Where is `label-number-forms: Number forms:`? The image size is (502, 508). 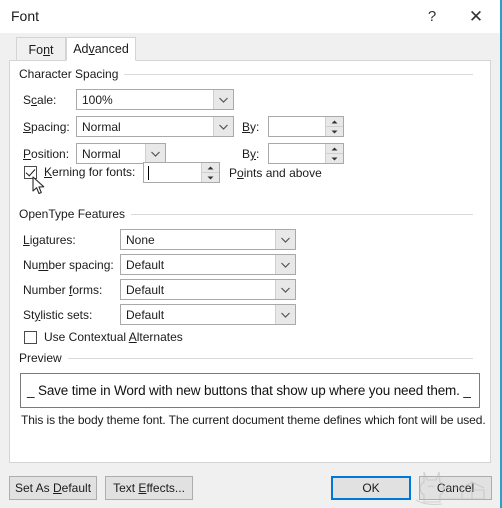 label-number-forms: Number forms: is located at coordinates (63, 290).